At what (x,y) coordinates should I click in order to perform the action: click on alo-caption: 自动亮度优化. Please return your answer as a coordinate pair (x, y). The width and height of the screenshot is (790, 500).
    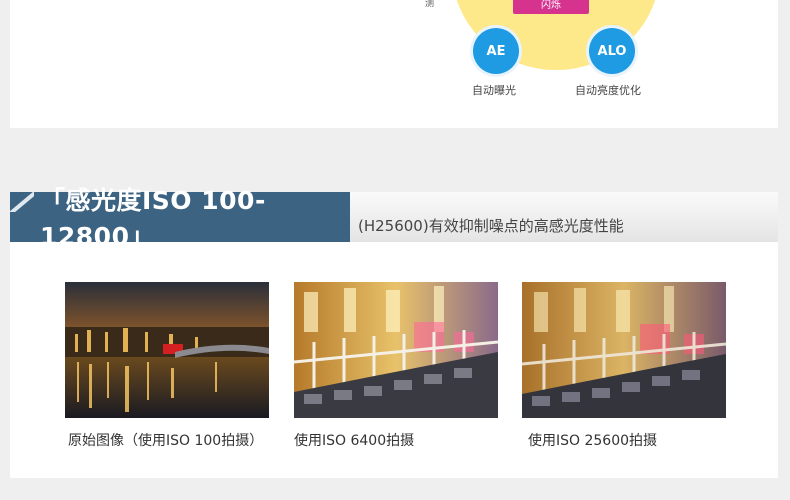
    Looking at the image, I should click on (608, 90).